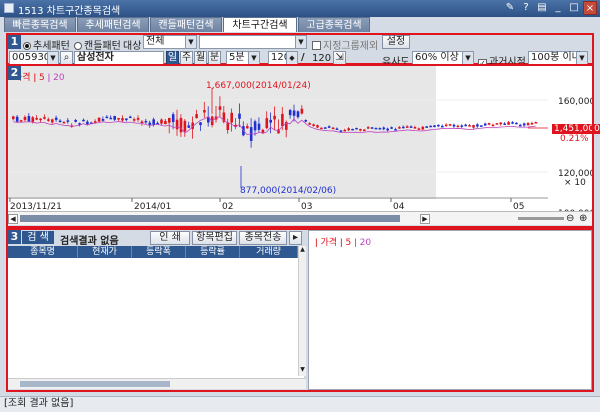  What do you see at coordinates (214, 58) in the screenshot?
I see `period-minute-button: 분` at bounding box center [214, 58].